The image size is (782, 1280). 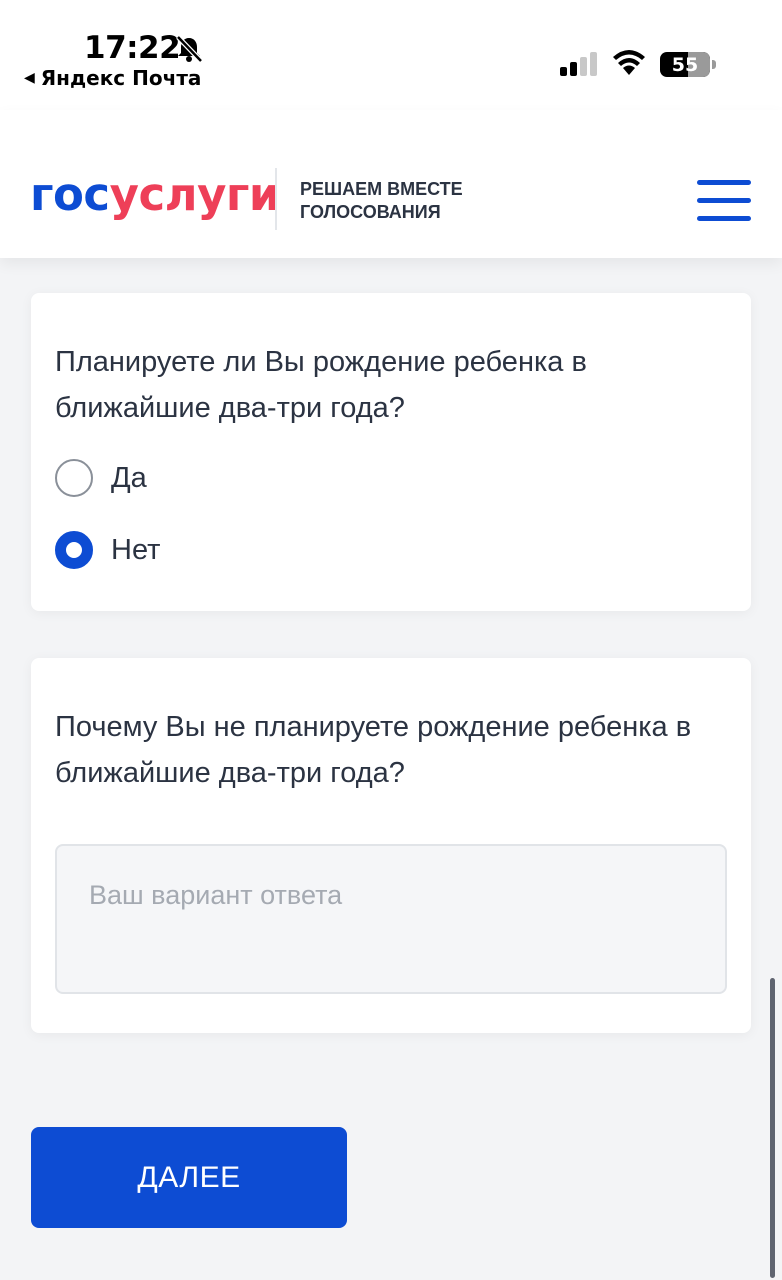 What do you see at coordinates (772, 1128) in the screenshot?
I see `scrollbar` at bounding box center [772, 1128].